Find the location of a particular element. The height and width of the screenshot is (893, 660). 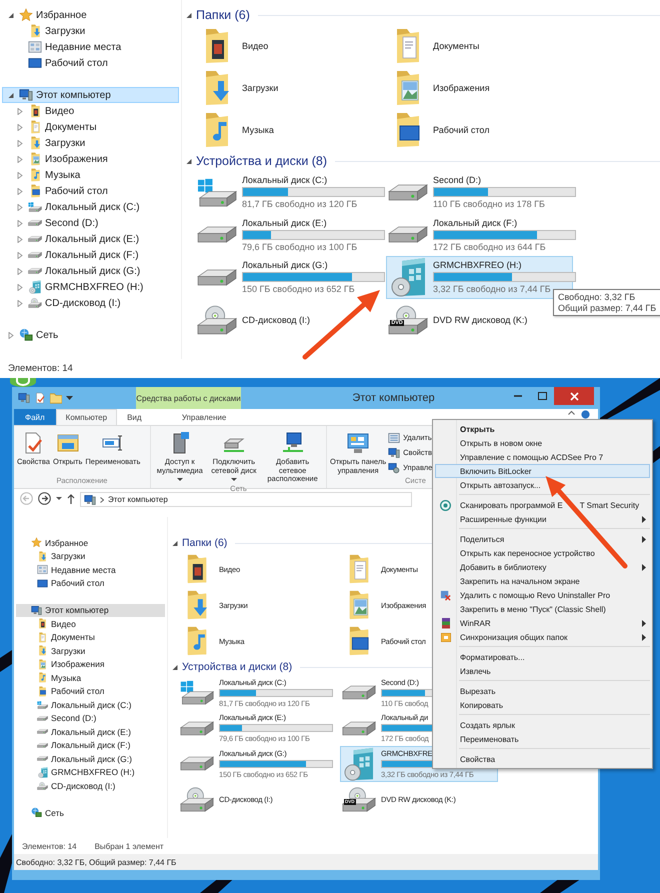

menu-item: Открыть в новом окне is located at coordinates (542, 443).